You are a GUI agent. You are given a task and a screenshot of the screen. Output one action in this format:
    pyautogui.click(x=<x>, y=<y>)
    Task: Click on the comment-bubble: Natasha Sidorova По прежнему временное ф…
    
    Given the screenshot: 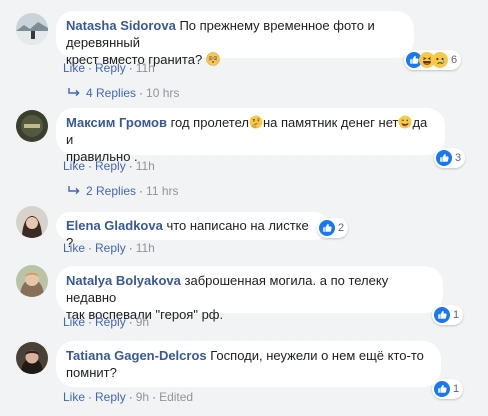 What is the action you would take?
    pyautogui.click(x=235, y=39)
    